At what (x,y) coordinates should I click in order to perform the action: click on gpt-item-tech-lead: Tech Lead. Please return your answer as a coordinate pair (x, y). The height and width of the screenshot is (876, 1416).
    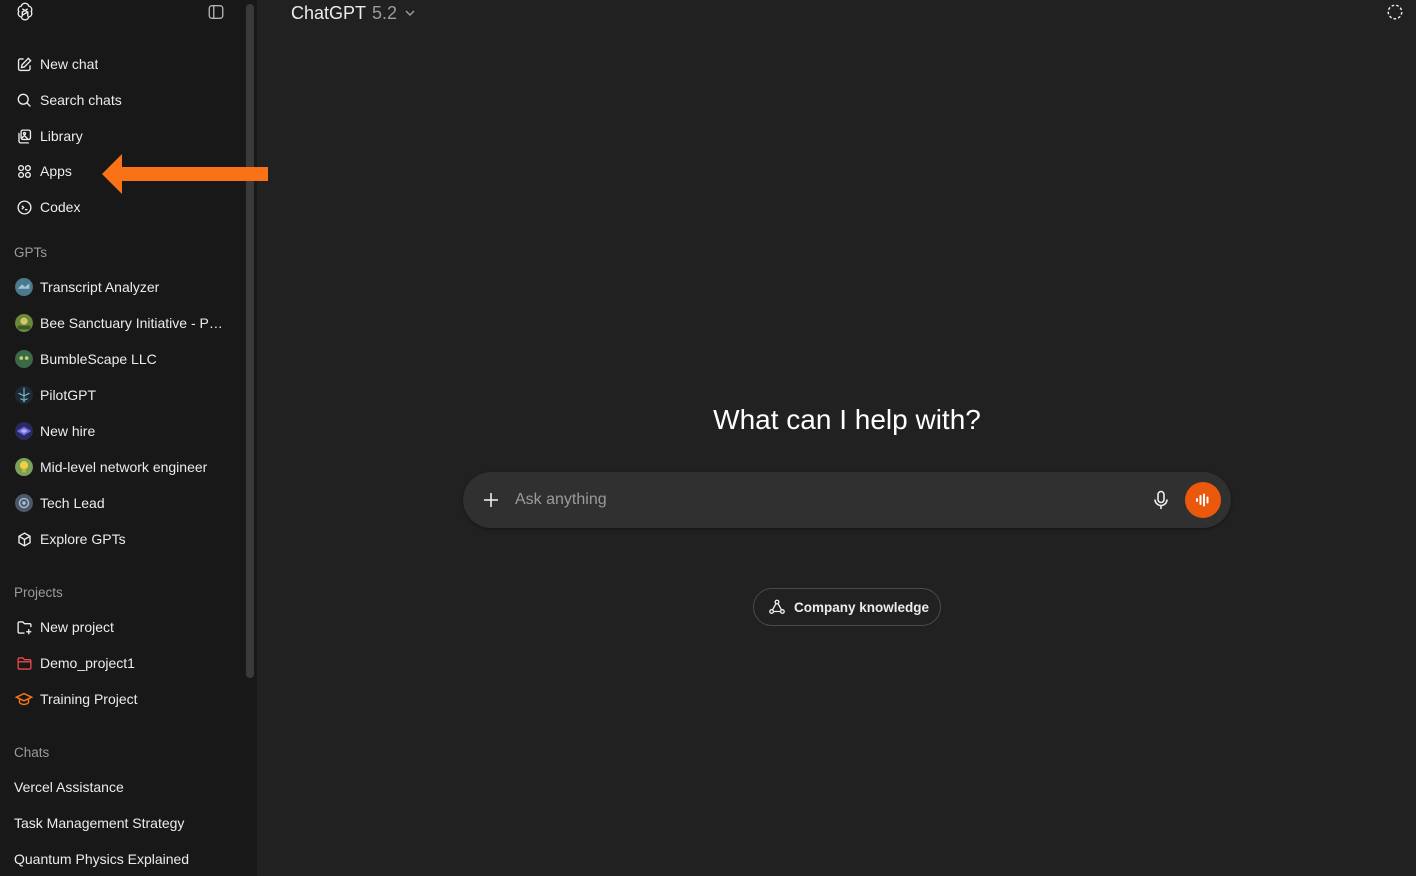
    Looking at the image, I should click on (123, 503).